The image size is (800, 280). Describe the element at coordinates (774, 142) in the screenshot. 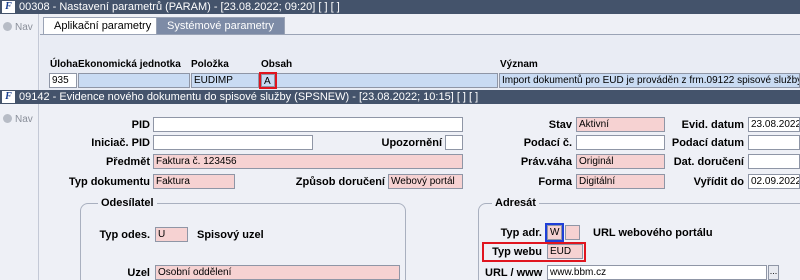

I see `podaci-datum-field` at that location.